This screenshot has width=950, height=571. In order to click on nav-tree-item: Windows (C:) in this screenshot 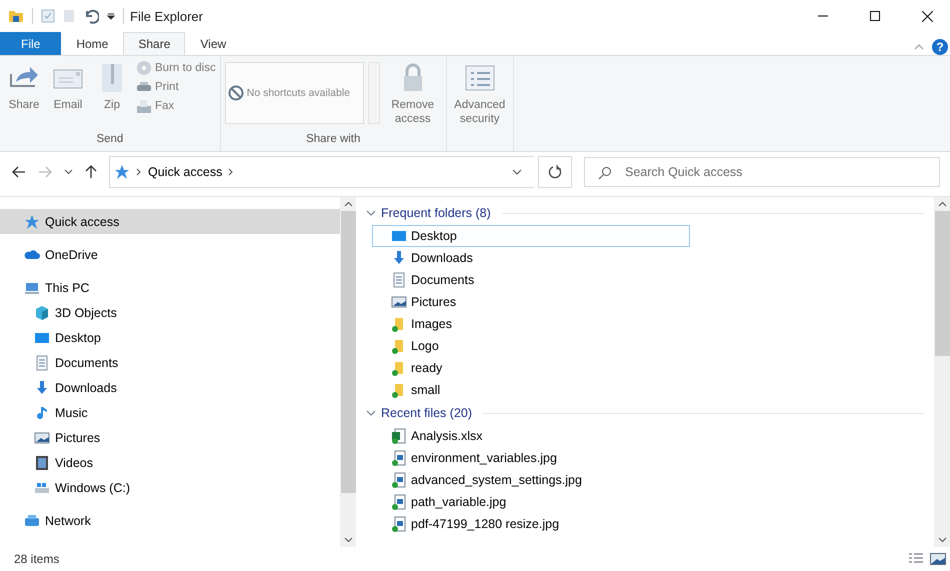, I will do `click(170, 487)`.